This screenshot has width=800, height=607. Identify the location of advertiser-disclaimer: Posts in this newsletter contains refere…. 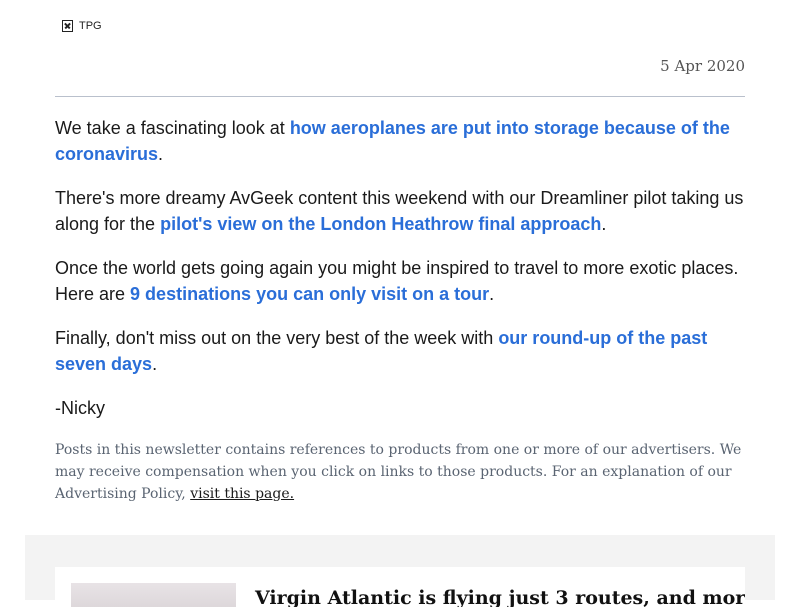
(402, 472).